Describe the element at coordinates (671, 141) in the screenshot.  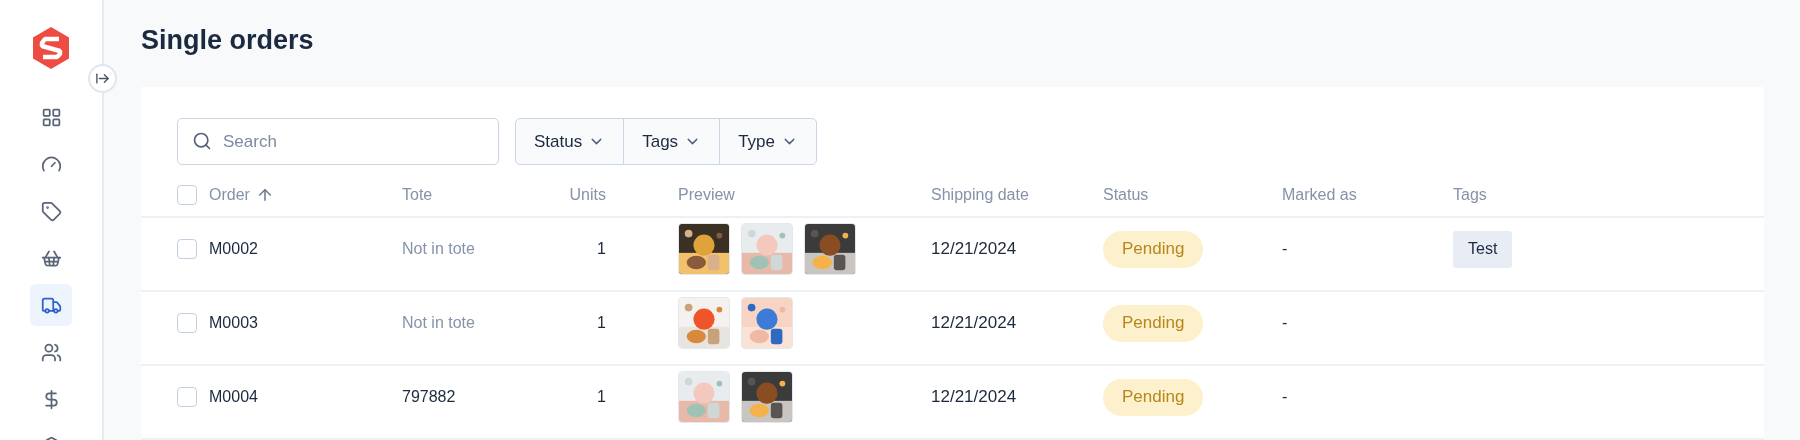
I see `filter-dropdown: Tags` at that location.